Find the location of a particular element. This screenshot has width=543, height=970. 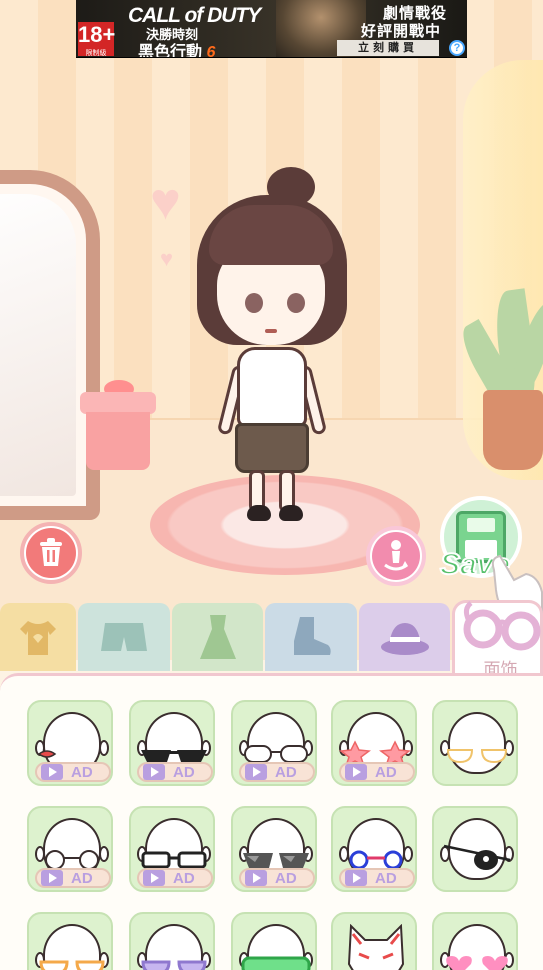

heart-glasses-icon is located at coordinates (477, 963).